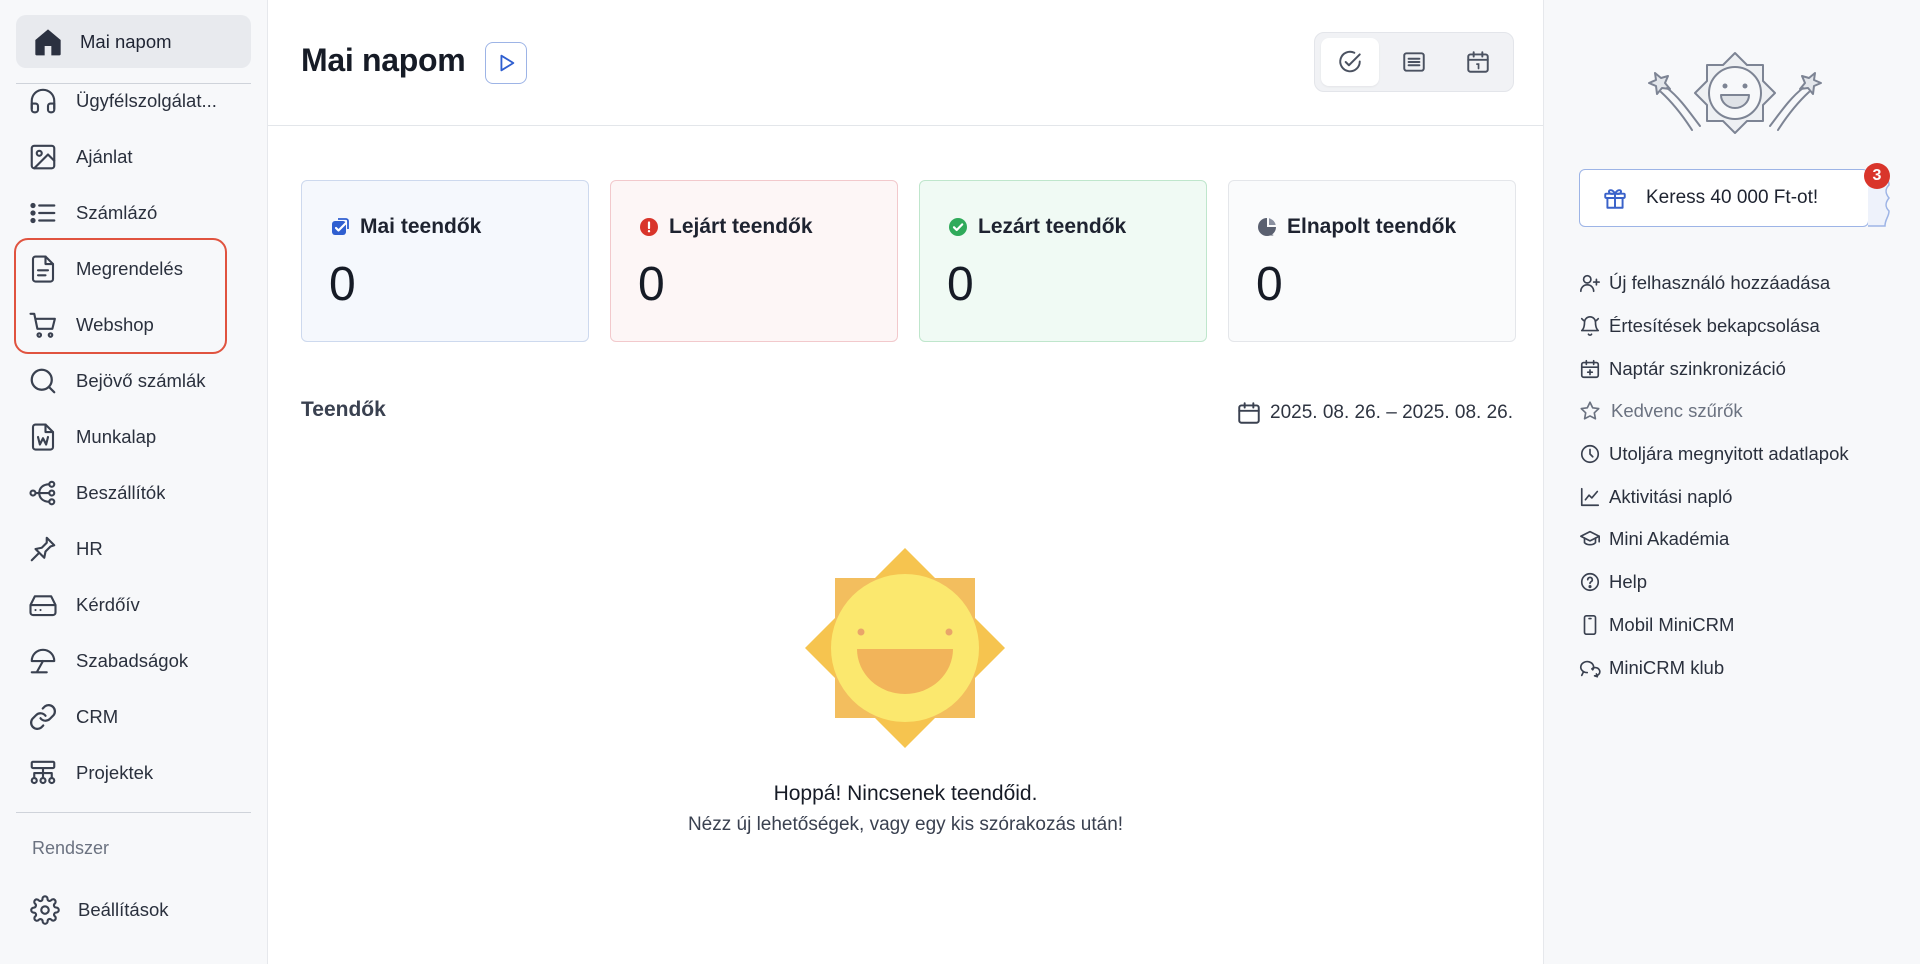  Describe the element at coordinates (905, 63) in the screenshot. I see `main-header: Mai napom` at that location.